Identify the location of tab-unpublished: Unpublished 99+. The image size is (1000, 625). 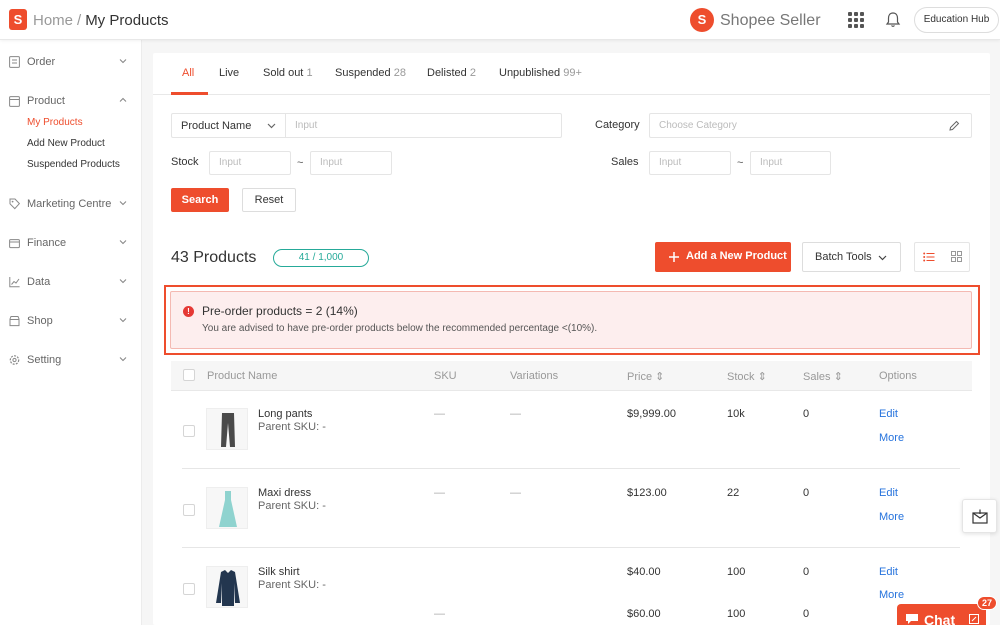
(540, 73).